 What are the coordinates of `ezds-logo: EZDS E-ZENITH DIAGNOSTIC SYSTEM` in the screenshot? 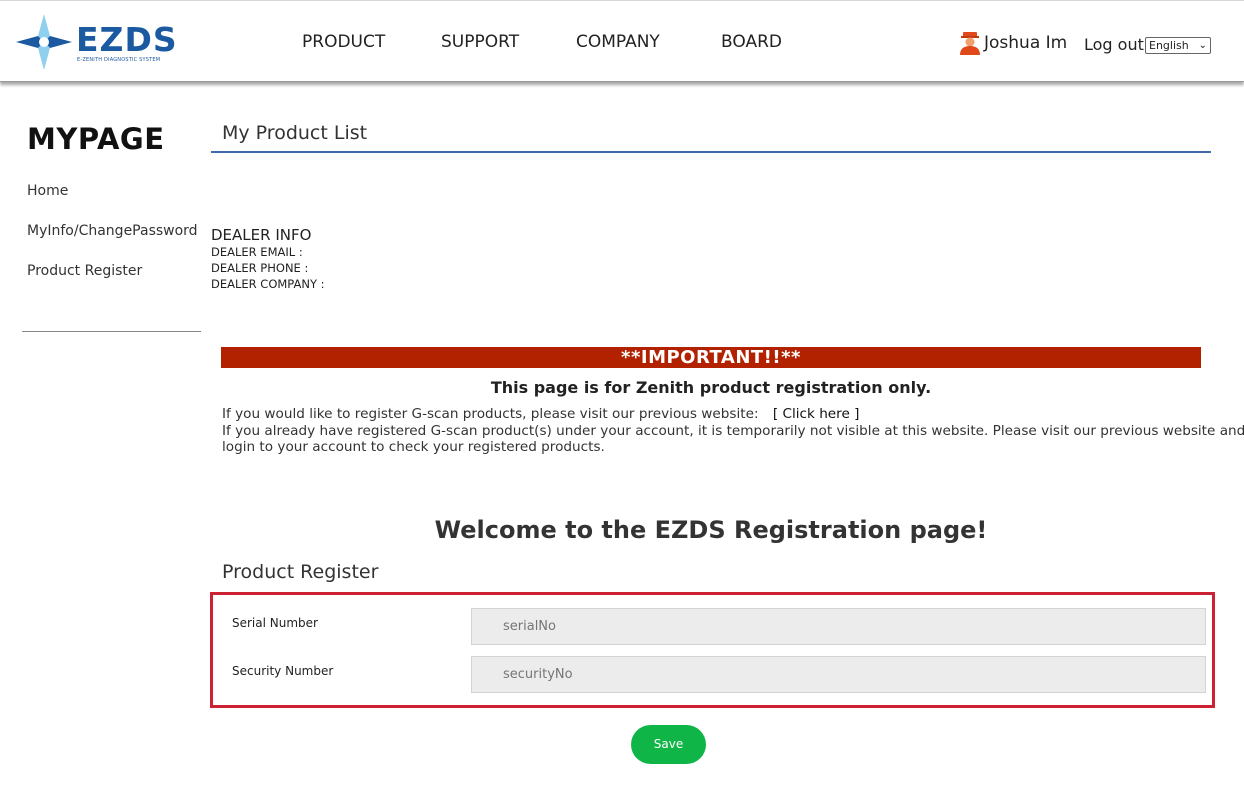 It's located at (95, 42).